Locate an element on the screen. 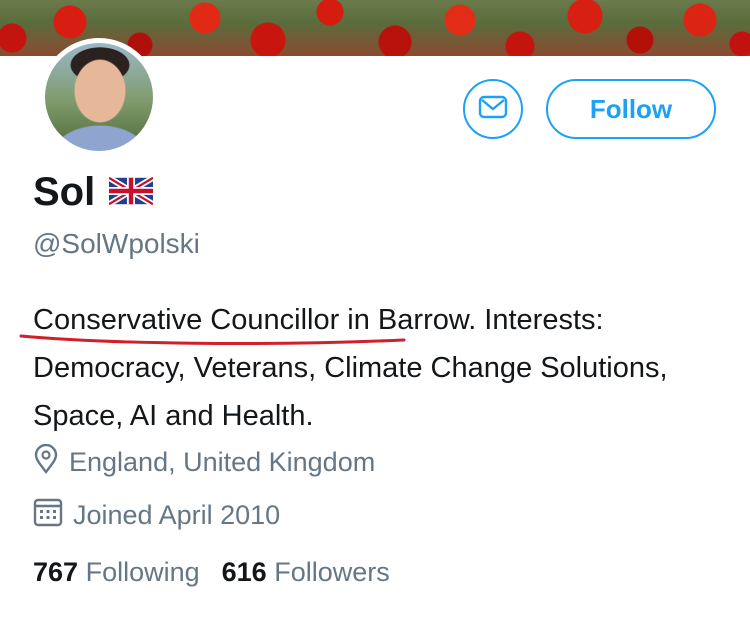 The image size is (750, 627). joined-row: Joined April 2010 is located at coordinates (156, 515).